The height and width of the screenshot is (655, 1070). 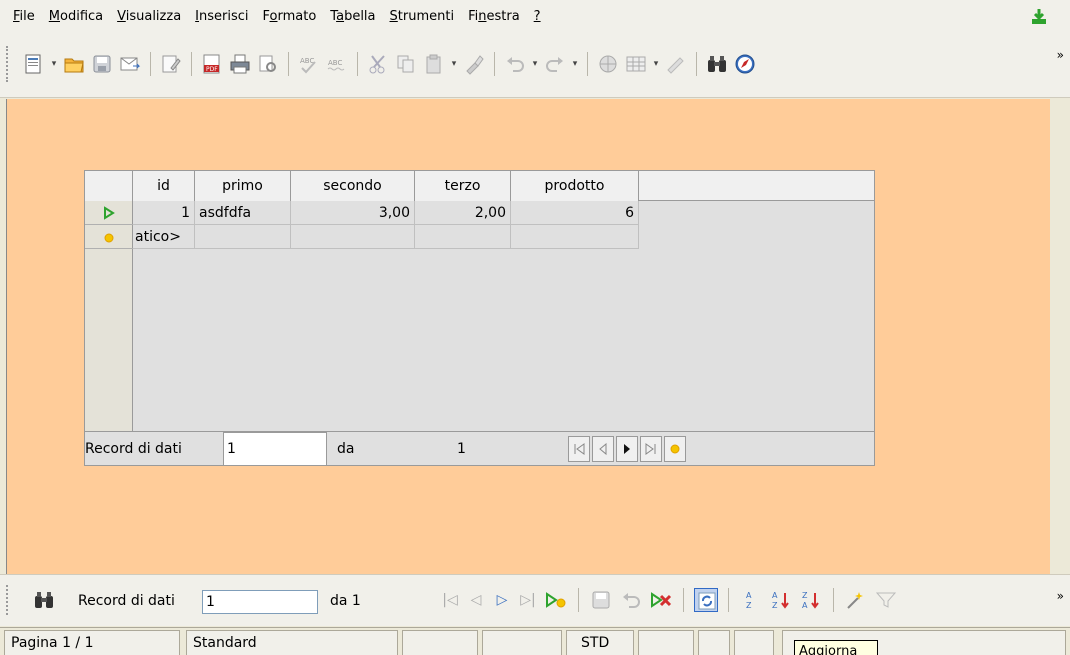 I want to click on delete-record-icon, so click(x=661, y=600).